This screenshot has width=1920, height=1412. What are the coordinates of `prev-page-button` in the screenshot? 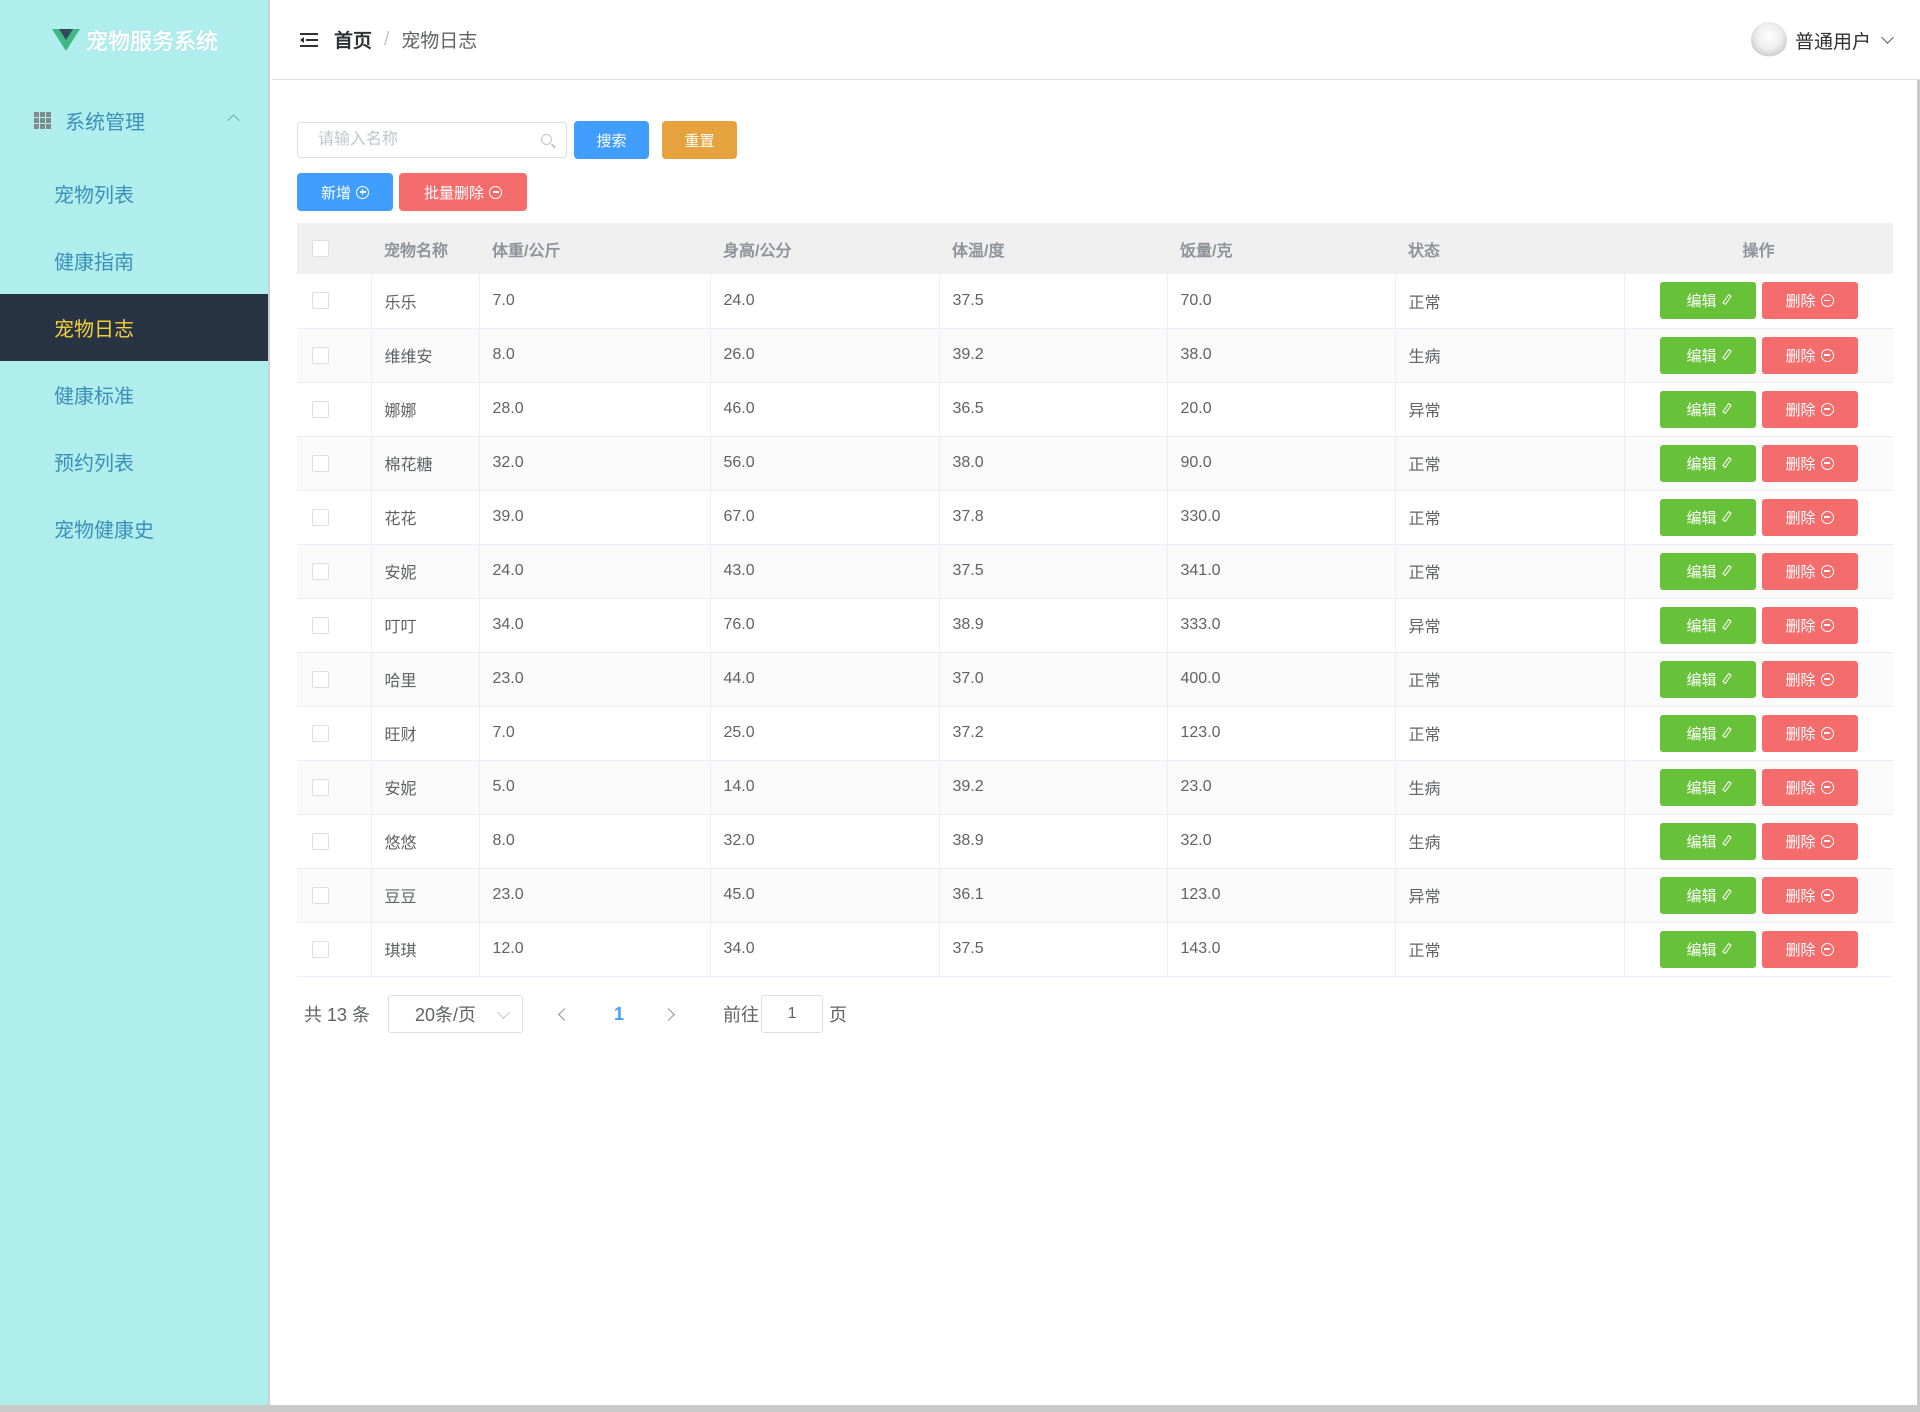 It's located at (564, 1014).